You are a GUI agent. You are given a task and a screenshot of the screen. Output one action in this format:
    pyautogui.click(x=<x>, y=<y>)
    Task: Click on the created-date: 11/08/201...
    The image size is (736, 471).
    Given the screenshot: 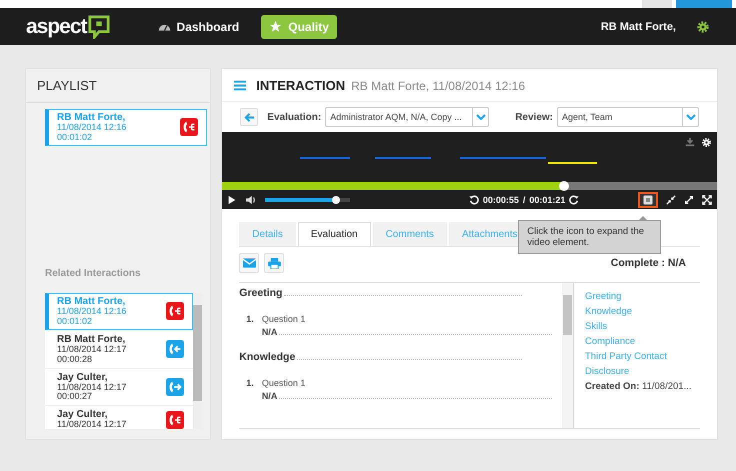 What is the action you would take?
    pyautogui.click(x=667, y=386)
    